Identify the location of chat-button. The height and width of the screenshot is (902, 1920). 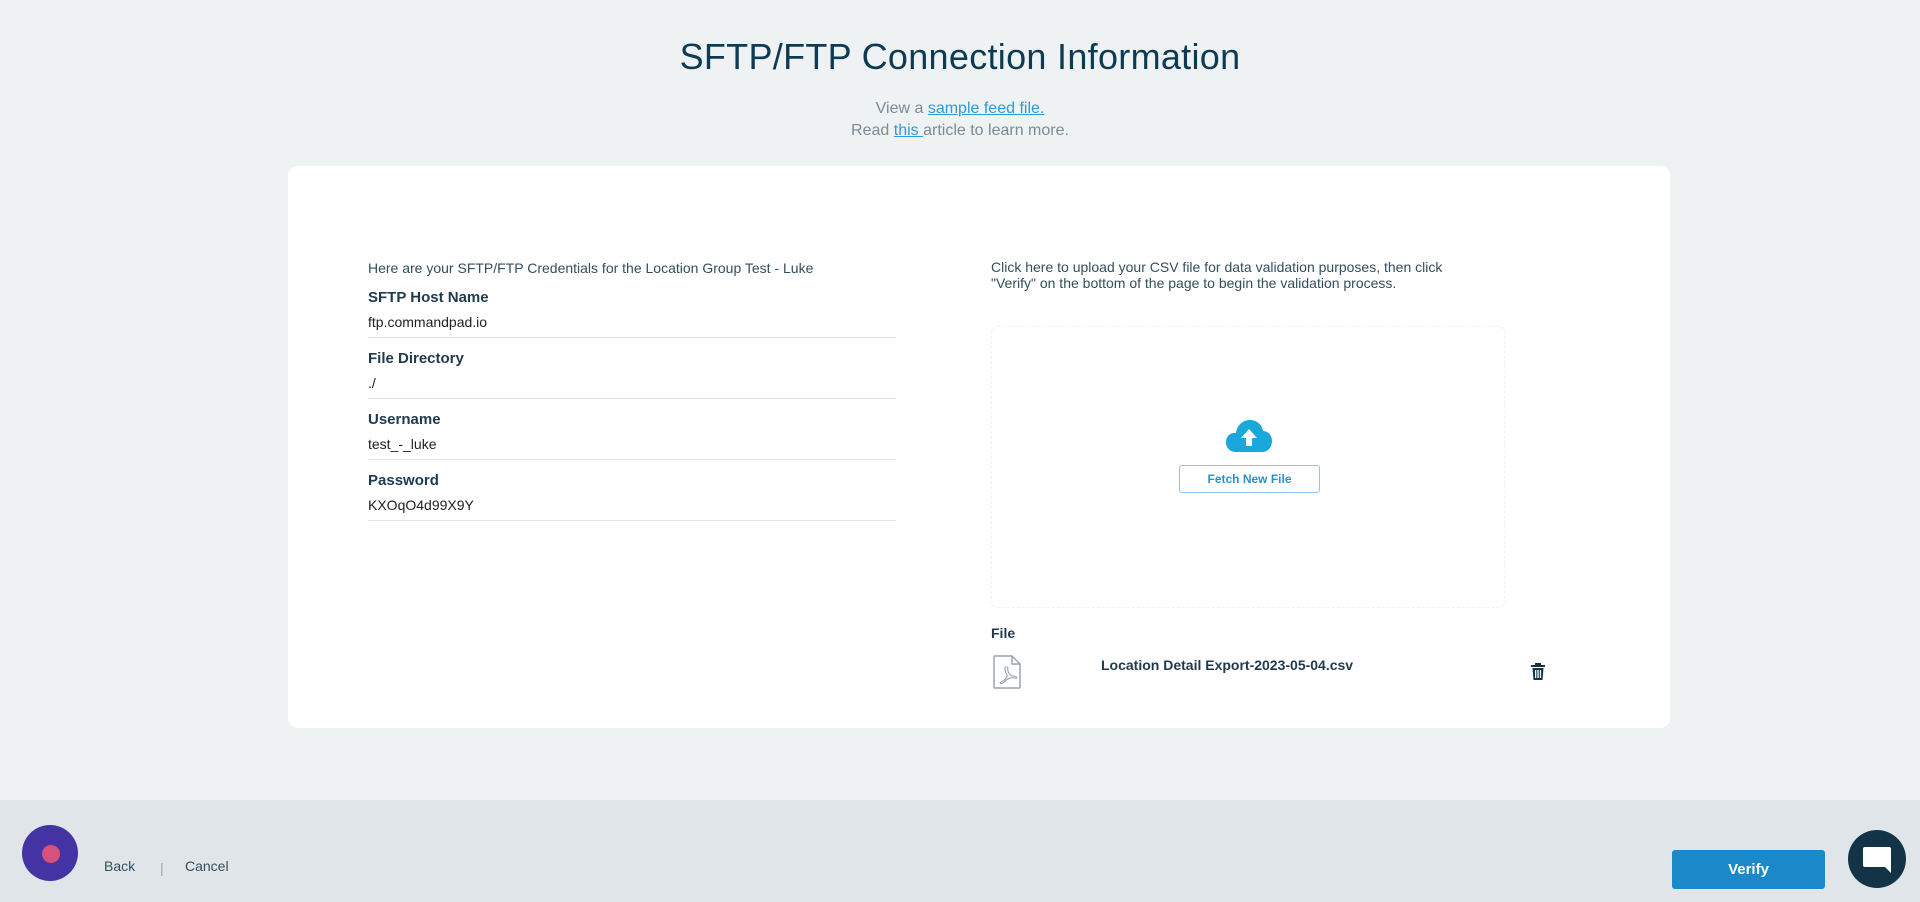
(1877, 859).